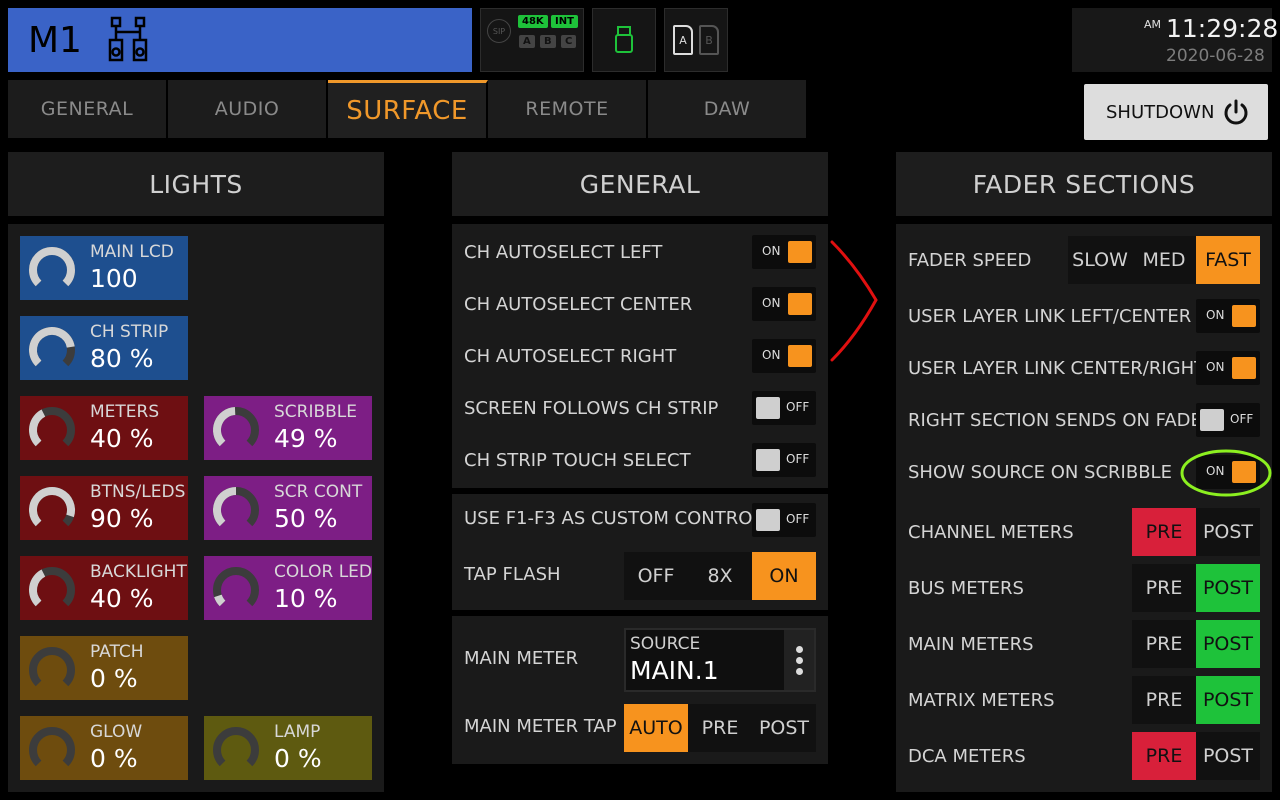  Describe the element at coordinates (640, 491) in the screenshot. I see `divider` at that location.